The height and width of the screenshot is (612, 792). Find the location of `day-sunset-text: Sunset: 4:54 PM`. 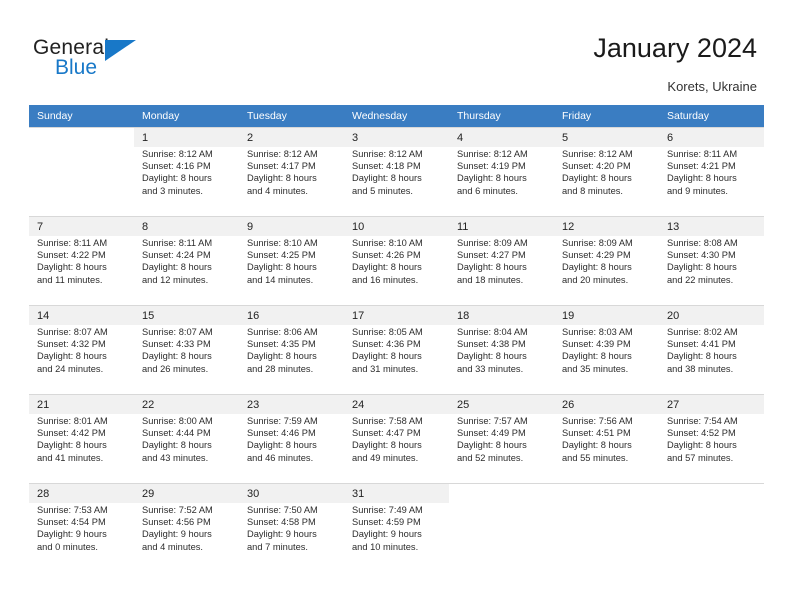

day-sunset-text: Sunset: 4:54 PM is located at coordinates (71, 522).